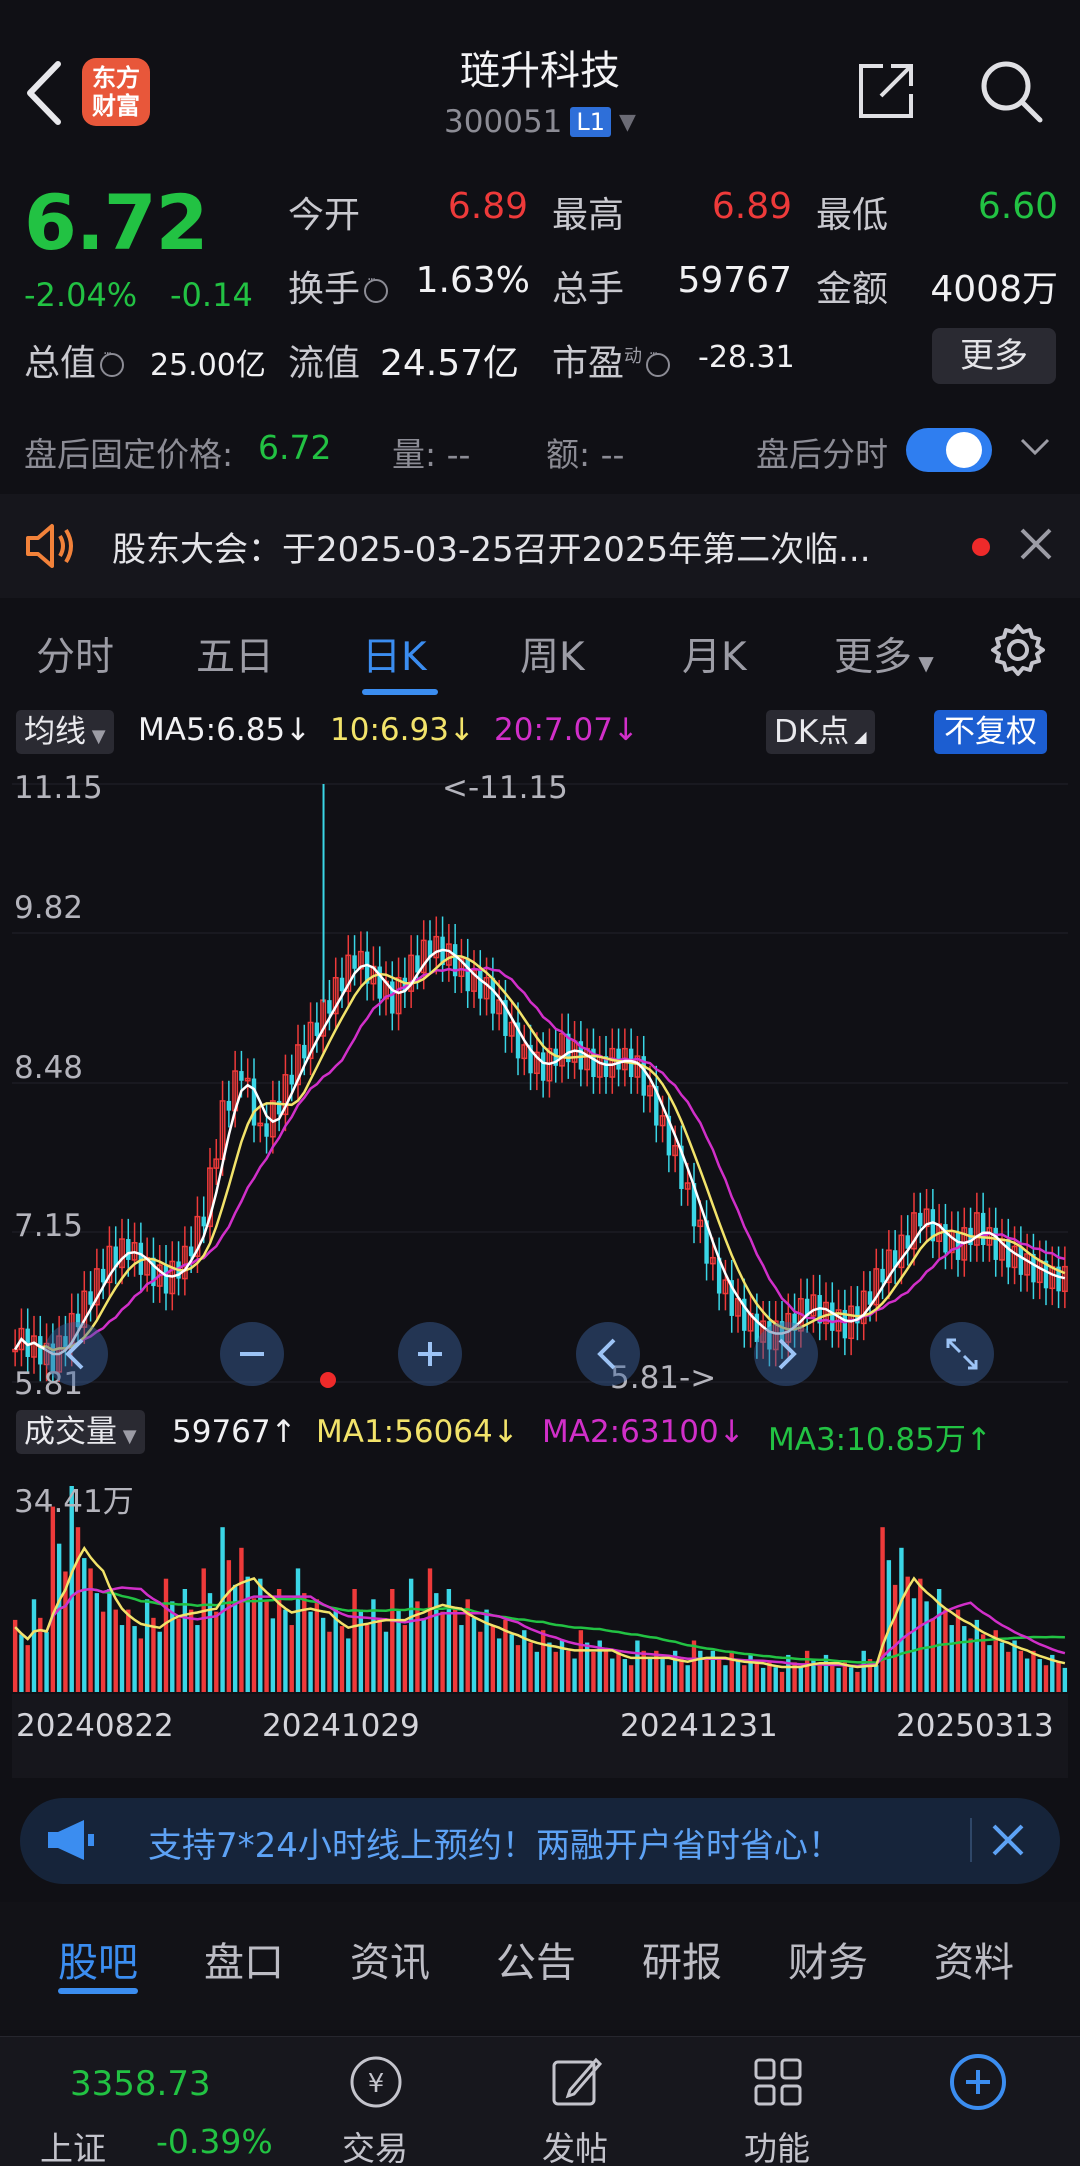  I want to click on tab-five-day: 五日, so click(235, 654).